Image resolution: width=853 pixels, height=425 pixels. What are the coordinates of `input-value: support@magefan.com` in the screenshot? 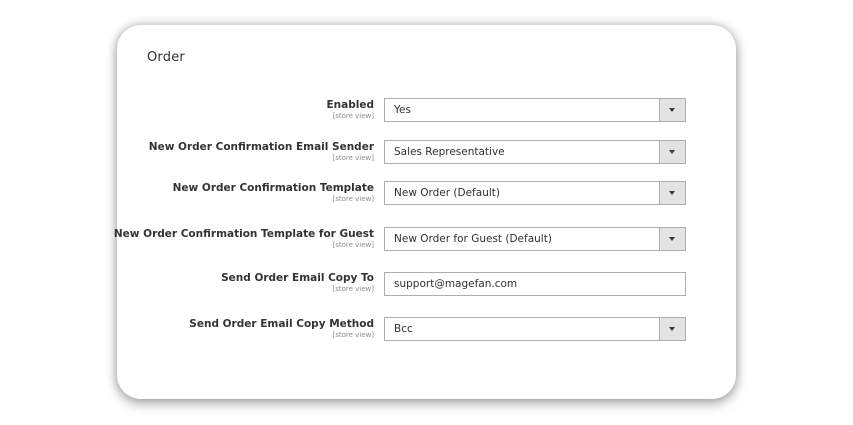 It's located at (456, 284).